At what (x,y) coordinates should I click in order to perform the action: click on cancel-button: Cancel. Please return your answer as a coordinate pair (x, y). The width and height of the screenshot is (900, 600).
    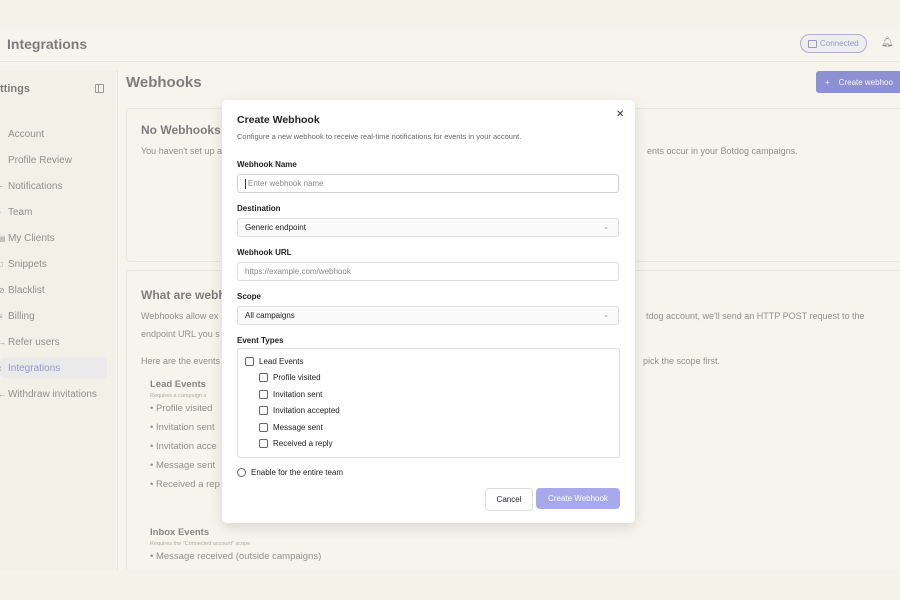
    Looking at the image, I should click on (509, 499).